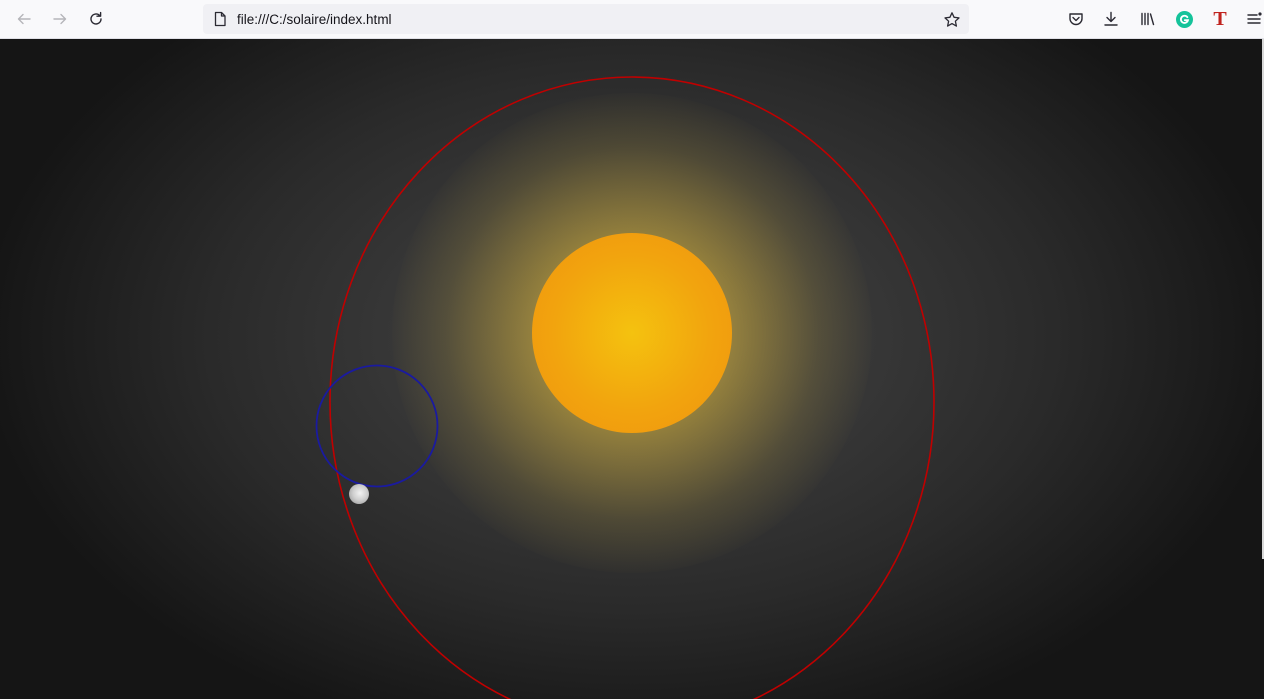  Describe the element at coordinates (359, 494) in the screenshot. I see `moon` at that location.